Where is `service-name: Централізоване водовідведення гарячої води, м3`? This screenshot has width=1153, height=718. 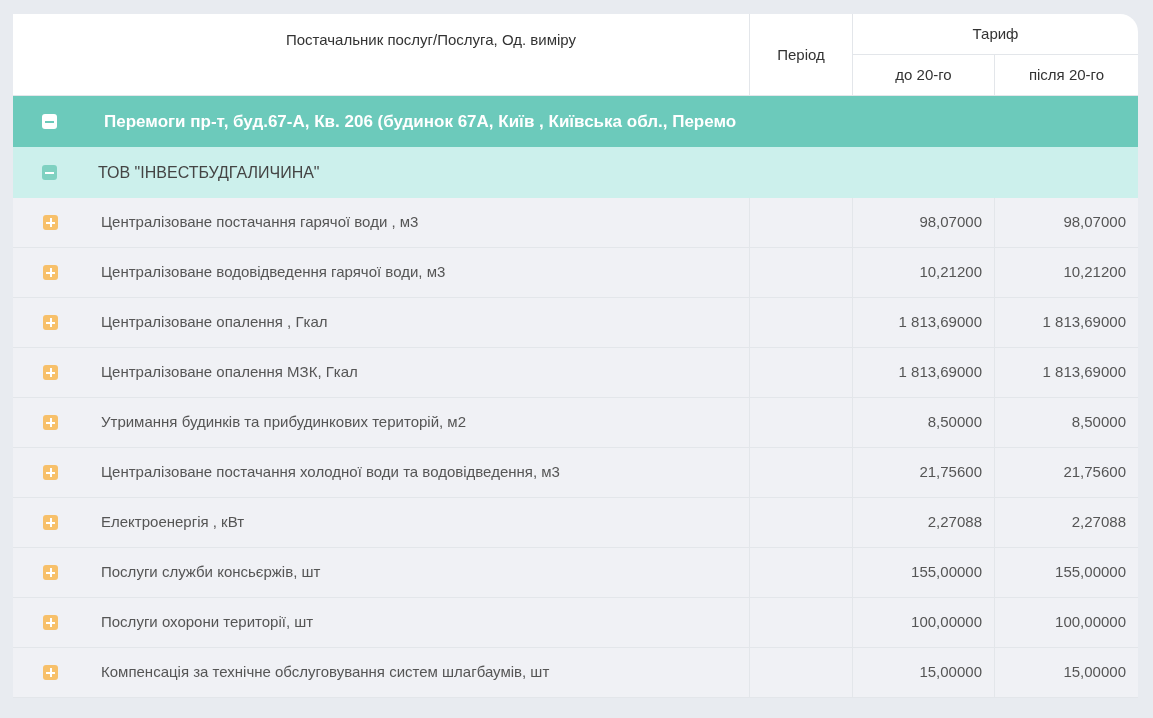 service-name: Централізоване водовідведення гарячої води, м3 is located at coordinates (273, 272).